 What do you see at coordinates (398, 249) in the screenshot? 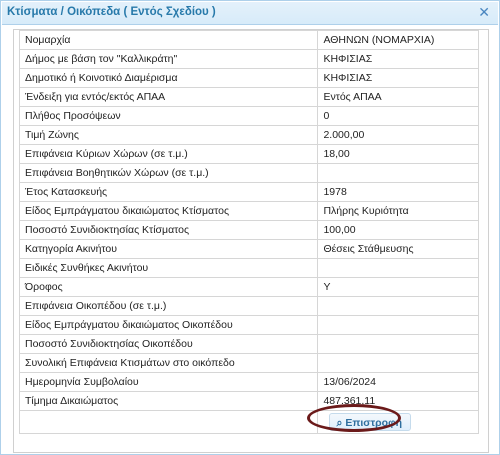
I see `field-value: Θέσεις Στάθμευσης` at bounding box center [398, 249].